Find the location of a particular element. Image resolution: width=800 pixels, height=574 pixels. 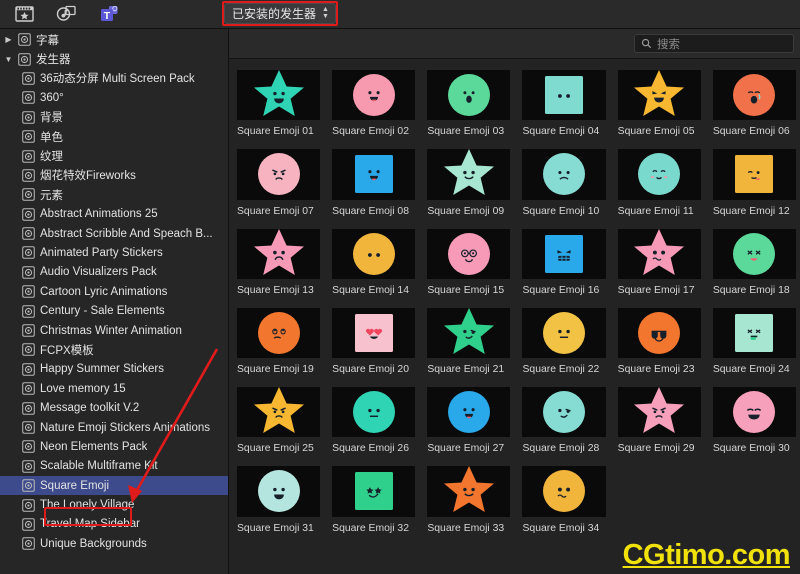

sidebar-item-2: 背景 is located at coordinates (114, 117).